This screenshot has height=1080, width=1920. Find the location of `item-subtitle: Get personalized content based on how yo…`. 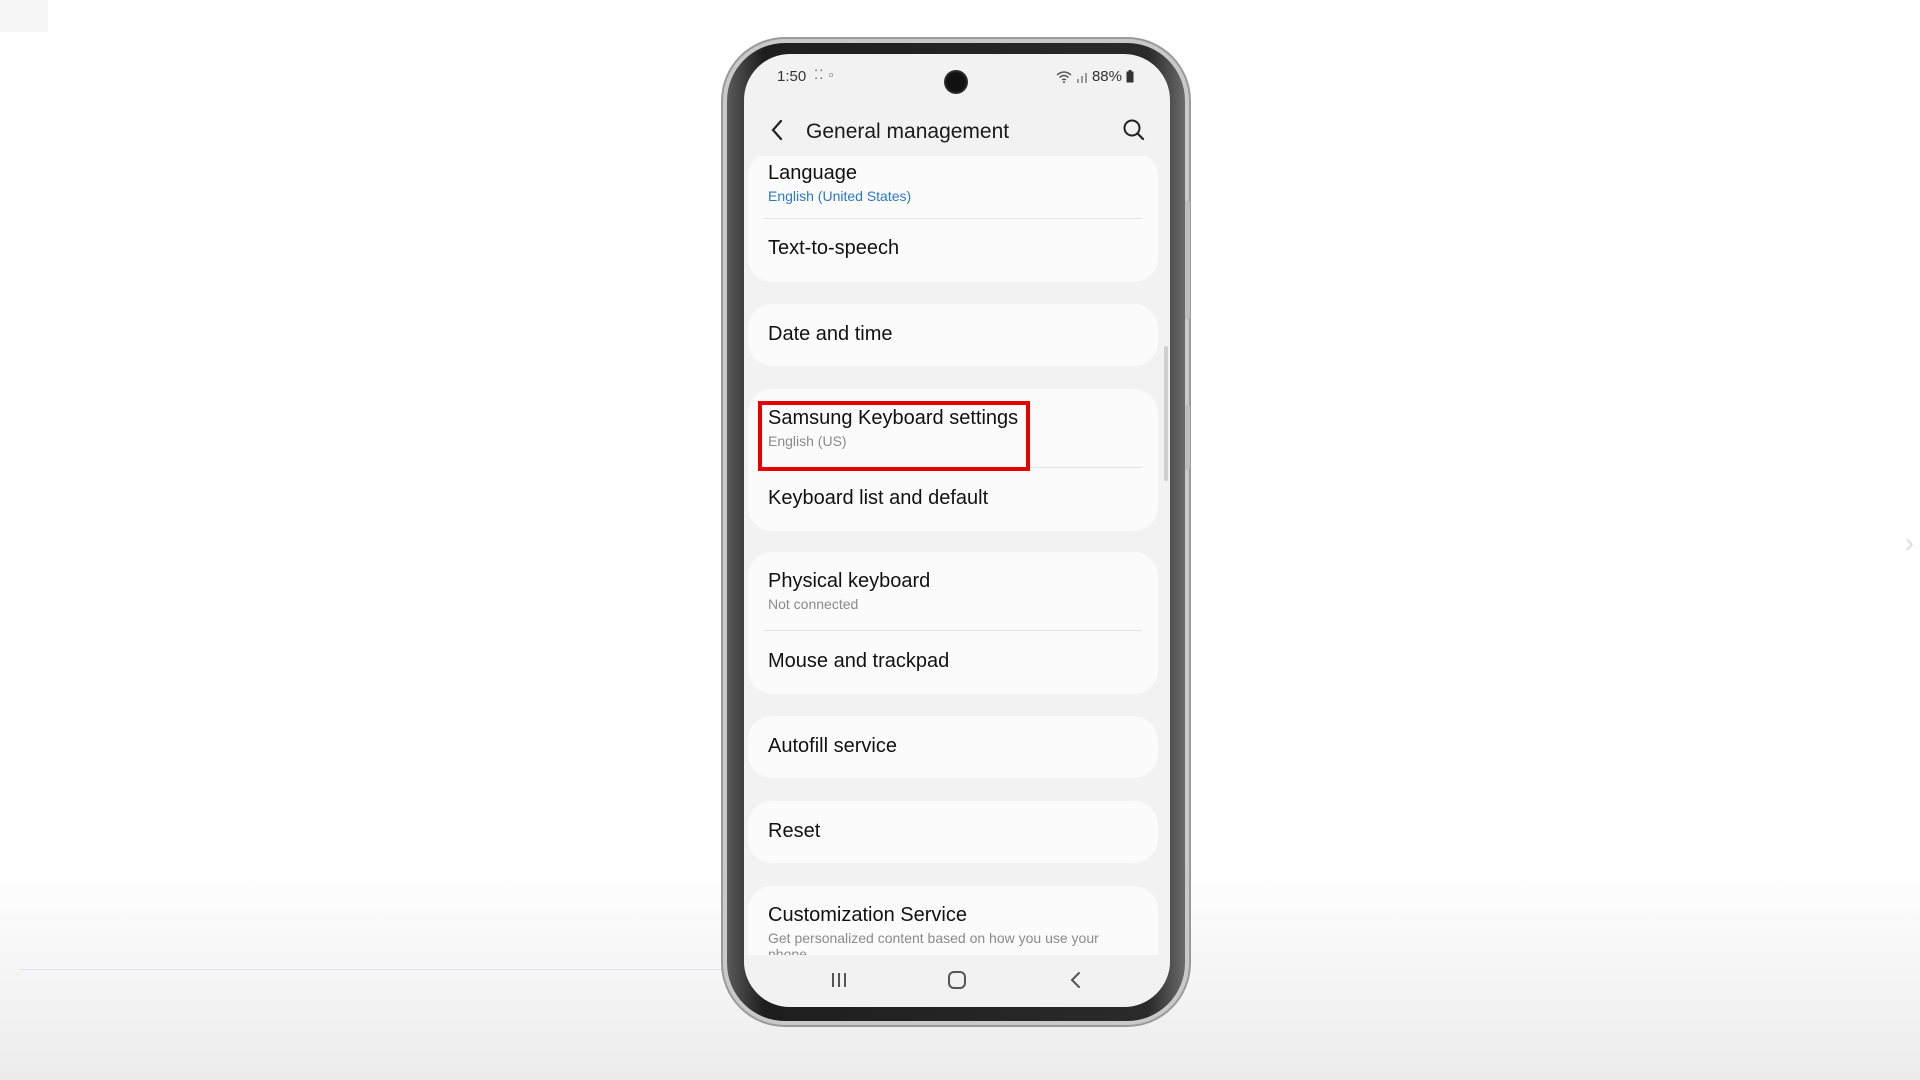

item-subtitle: Get personalized content based on how yo… is located at coordinates (933, 943).